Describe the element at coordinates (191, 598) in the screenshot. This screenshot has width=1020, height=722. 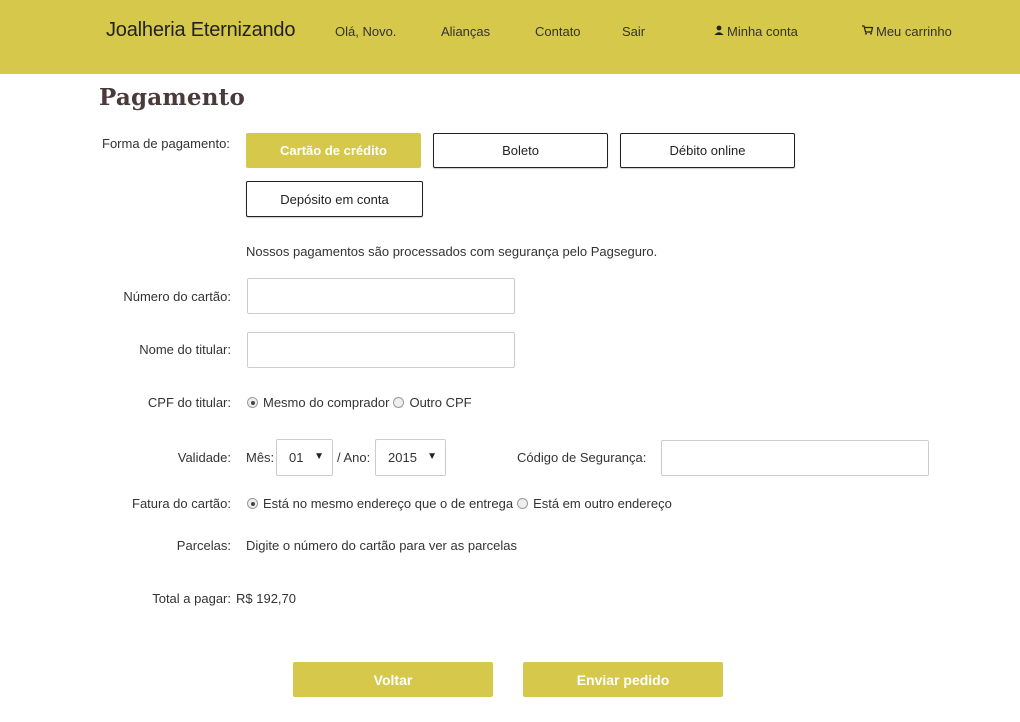
I see `total-label: Total a pagar:` at that location.